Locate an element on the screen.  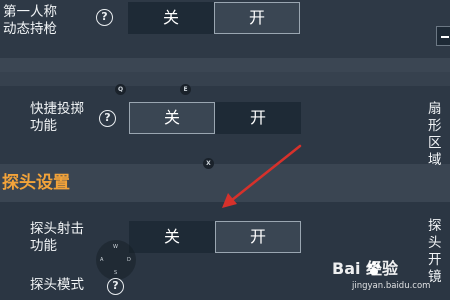
annotation-arrow-icon is located at coordinates (262, 176).